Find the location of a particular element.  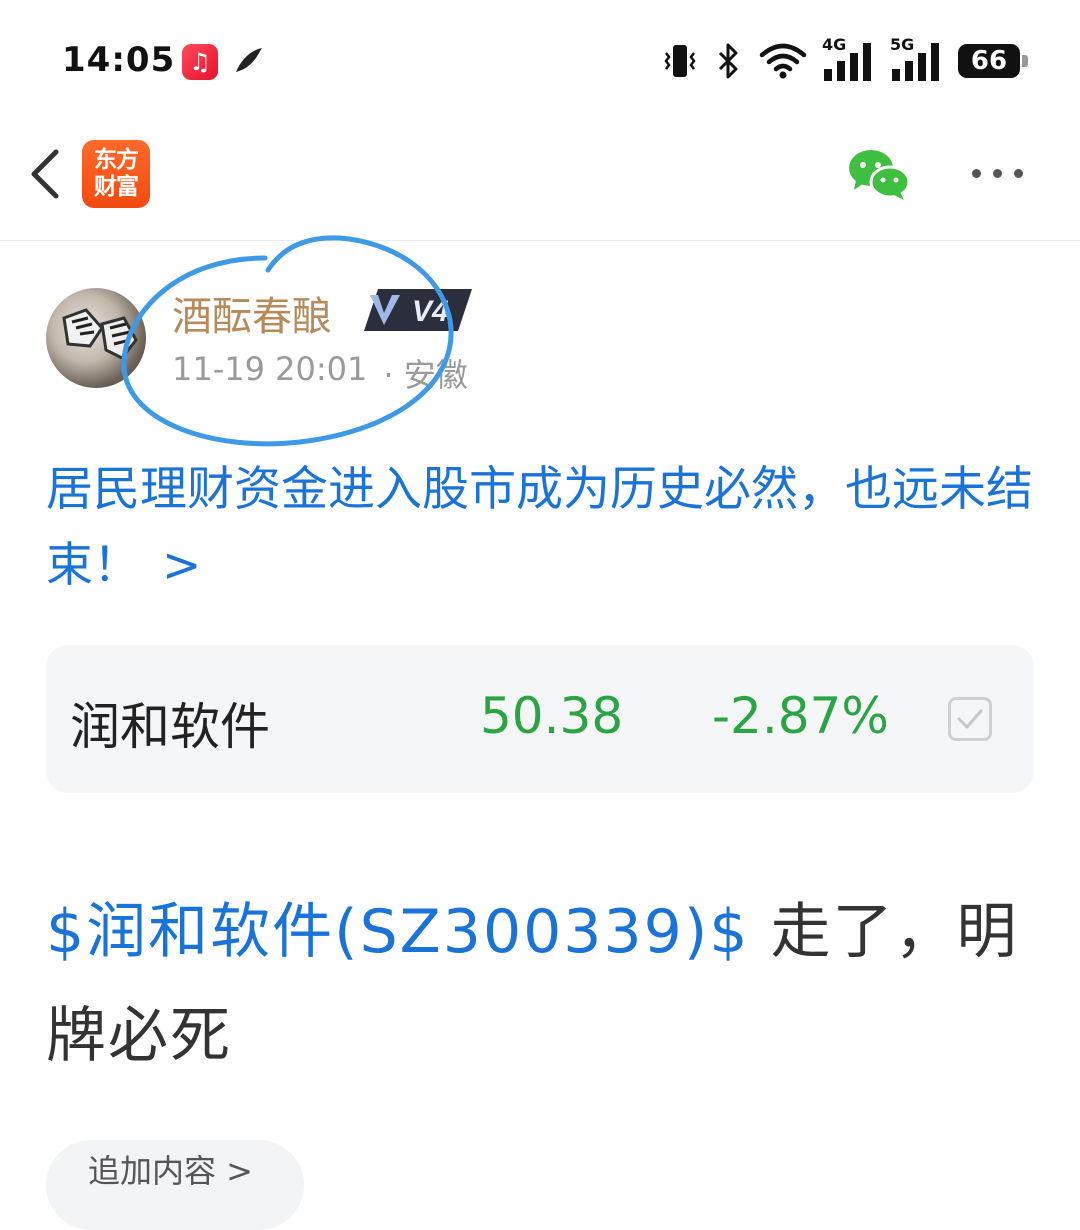

bluetooth-icon is located at coordinates (728, 61).